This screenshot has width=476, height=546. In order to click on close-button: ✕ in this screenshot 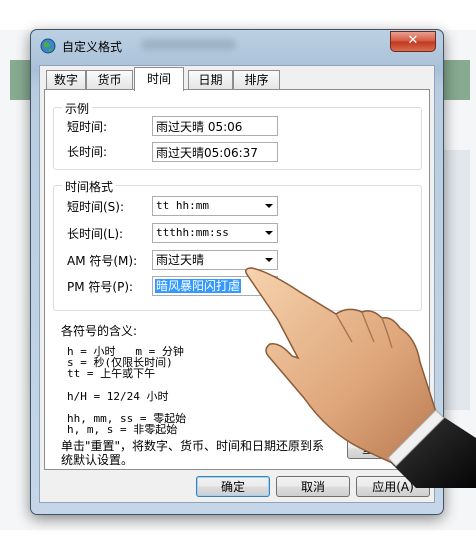, I will do `click(413, 41)`.